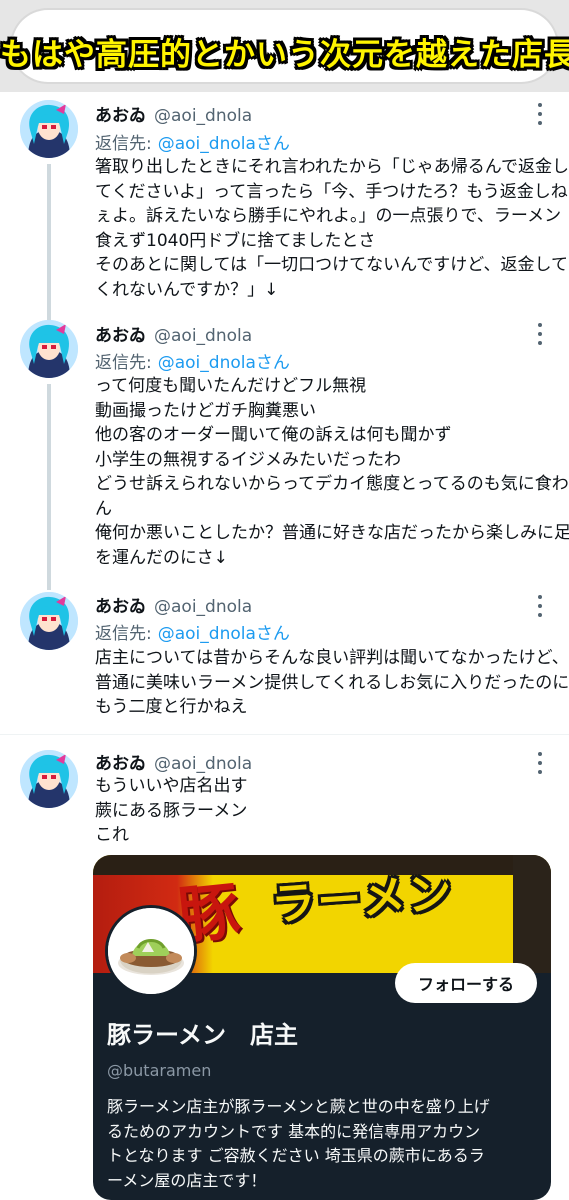 This screenshot has height=1200, width=569. I want to click on bio-line: 豚ラーメン店主が豚ラーメンと蕨と世の中を盛り上げ, so click(298, 1106).